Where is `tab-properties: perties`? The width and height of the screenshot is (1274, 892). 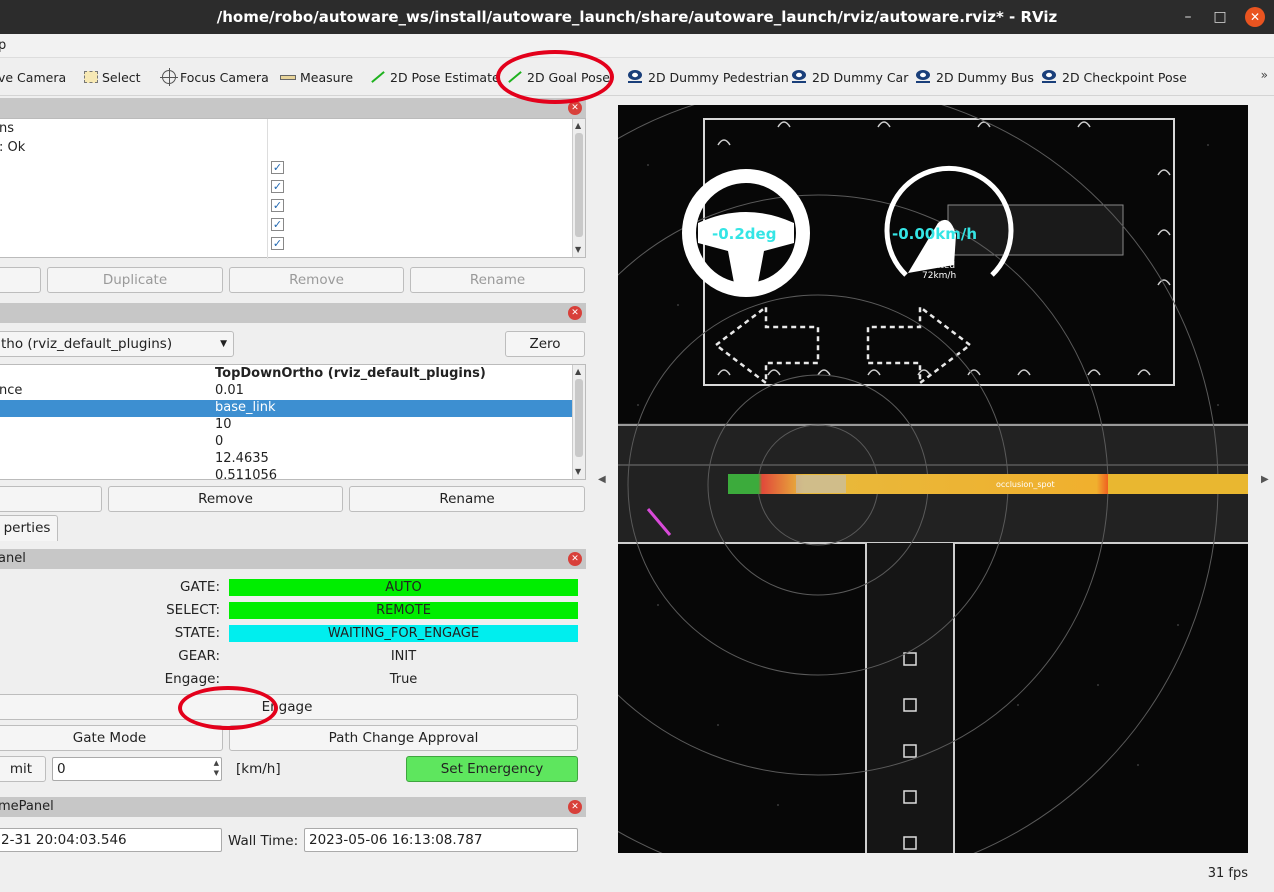 tab-properties: perties is located at coordinates (29, 528).